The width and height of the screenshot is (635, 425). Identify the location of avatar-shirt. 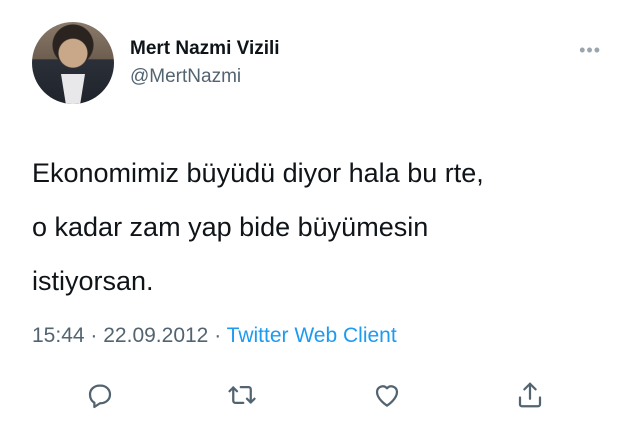
(73, 89).